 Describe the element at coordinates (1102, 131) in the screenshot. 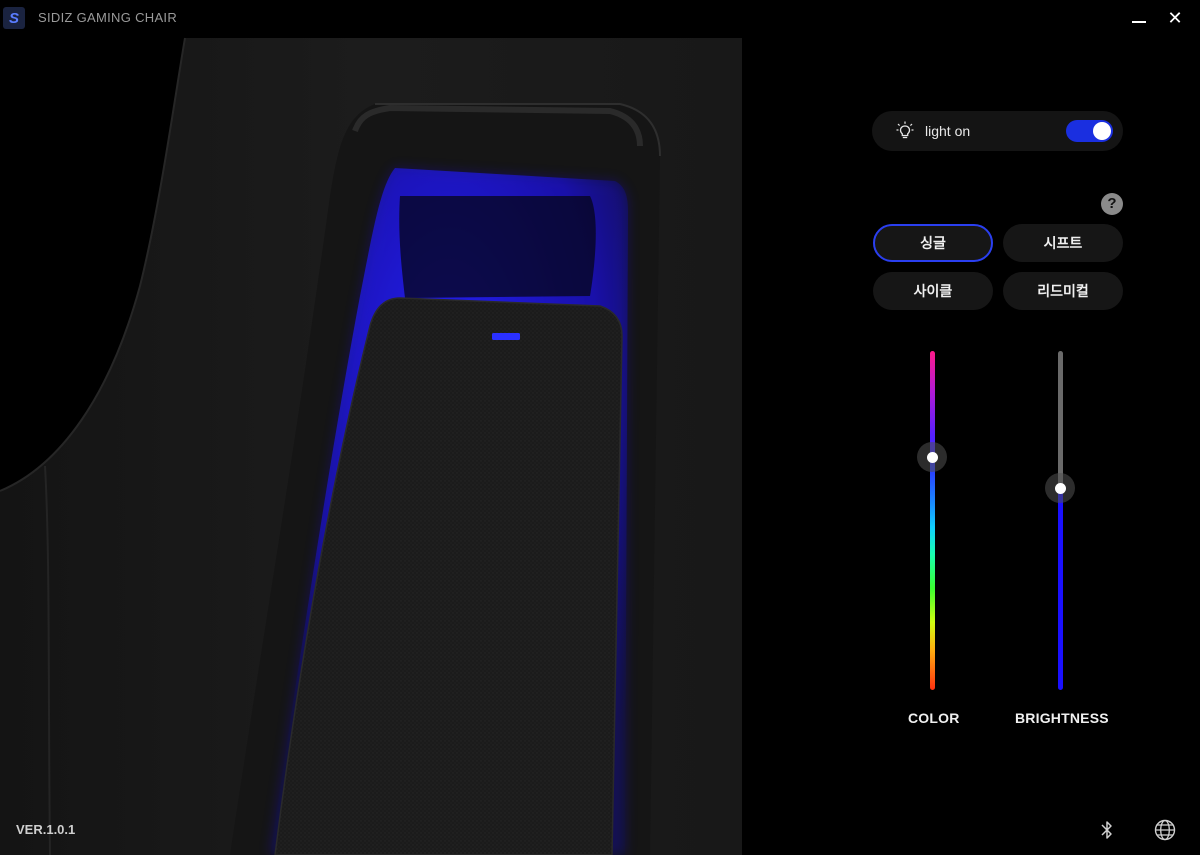

I see `toggle-knob` at that location.